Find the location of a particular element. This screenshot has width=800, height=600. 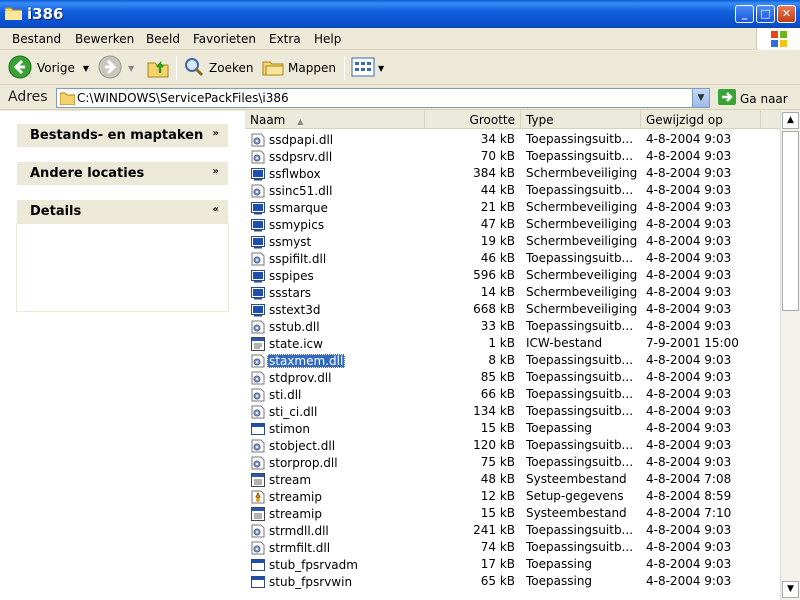

file-name-cell: ssflwbox is located at coordinates (336, 173).